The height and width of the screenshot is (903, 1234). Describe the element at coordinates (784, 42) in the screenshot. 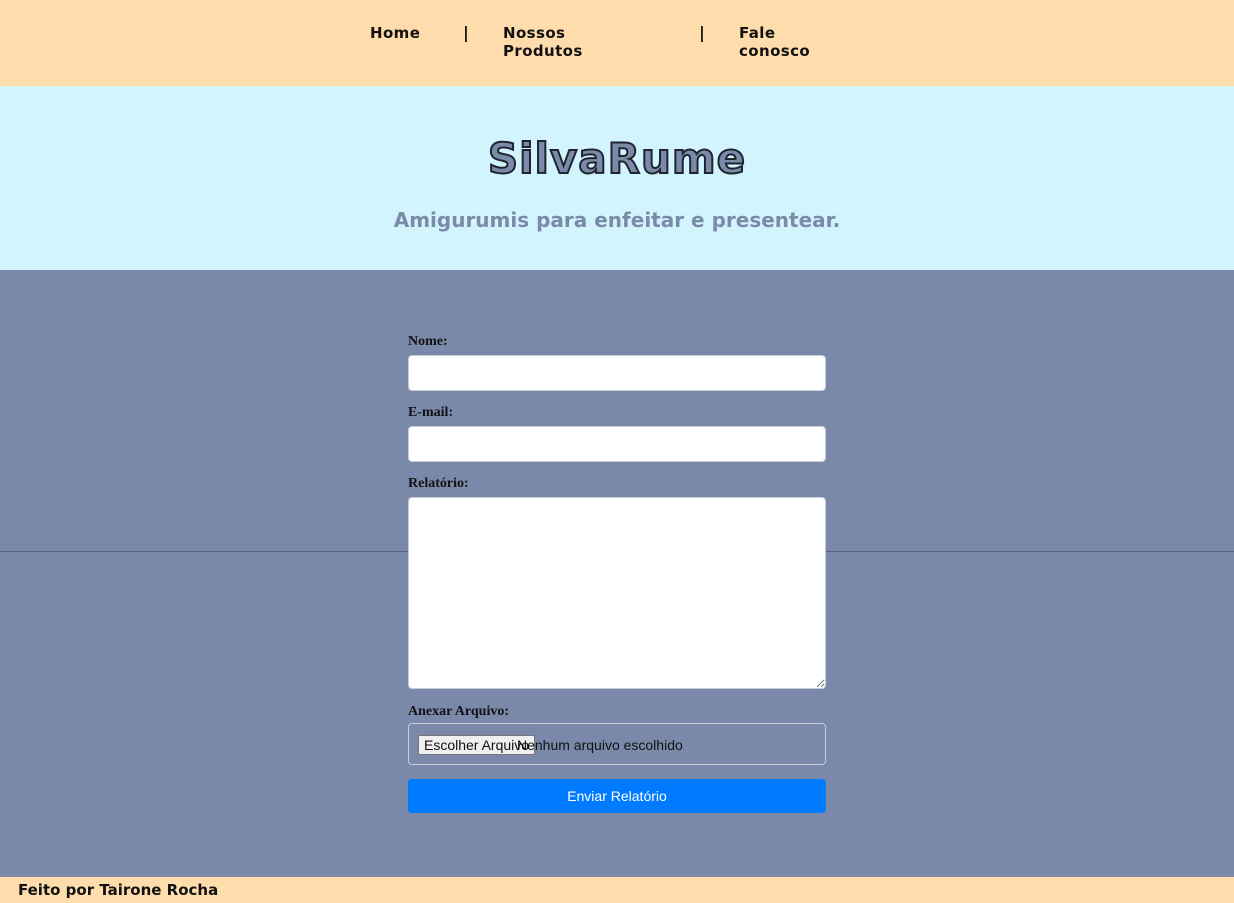

I see `nav-link-contact: Fale conosco` at that location.